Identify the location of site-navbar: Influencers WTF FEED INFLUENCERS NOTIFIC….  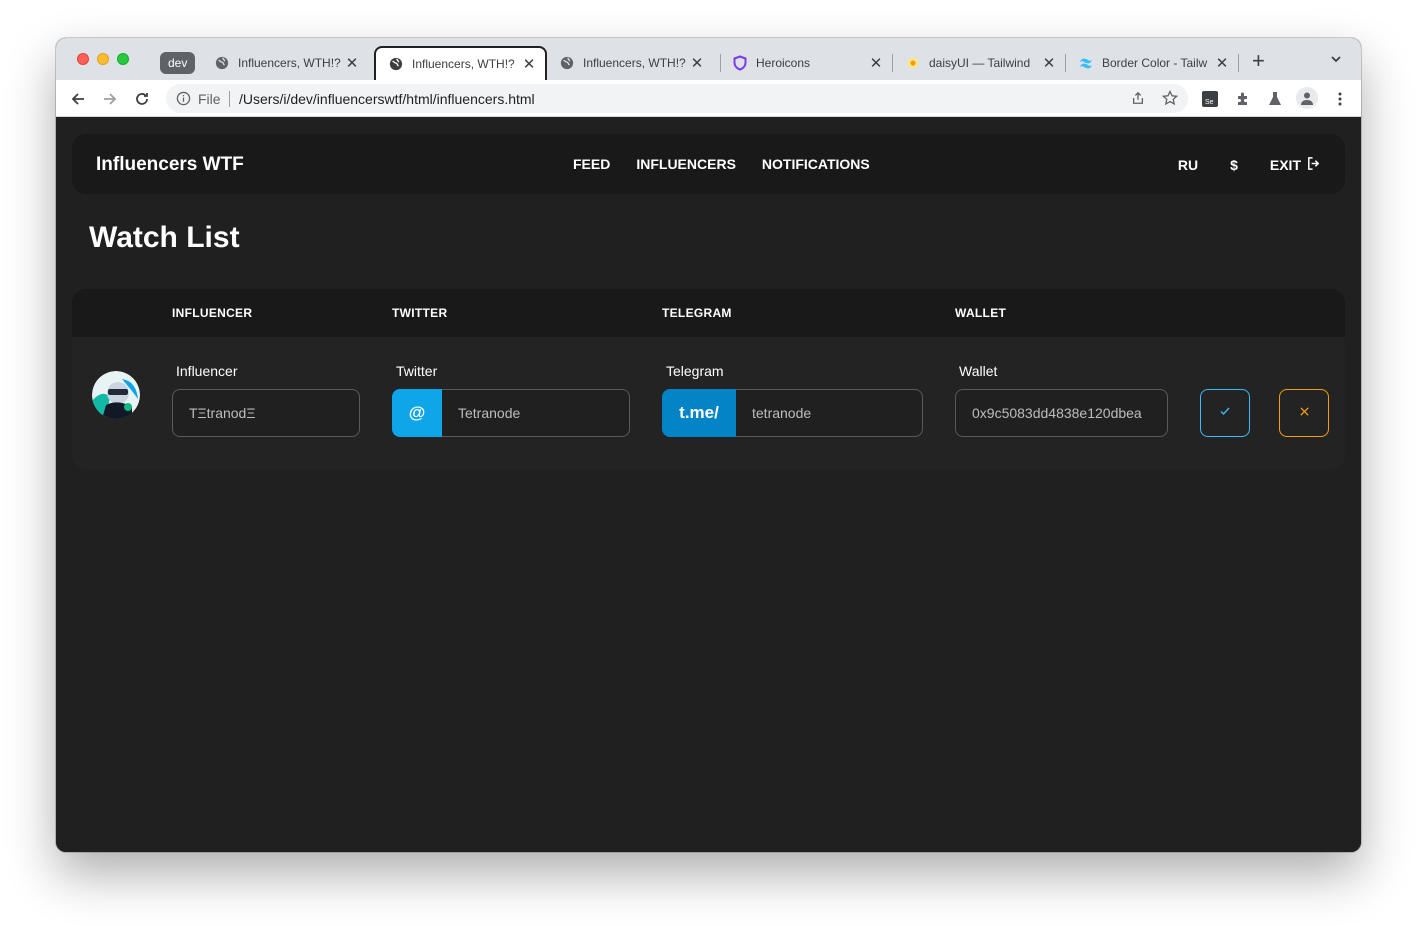
(708, 164).